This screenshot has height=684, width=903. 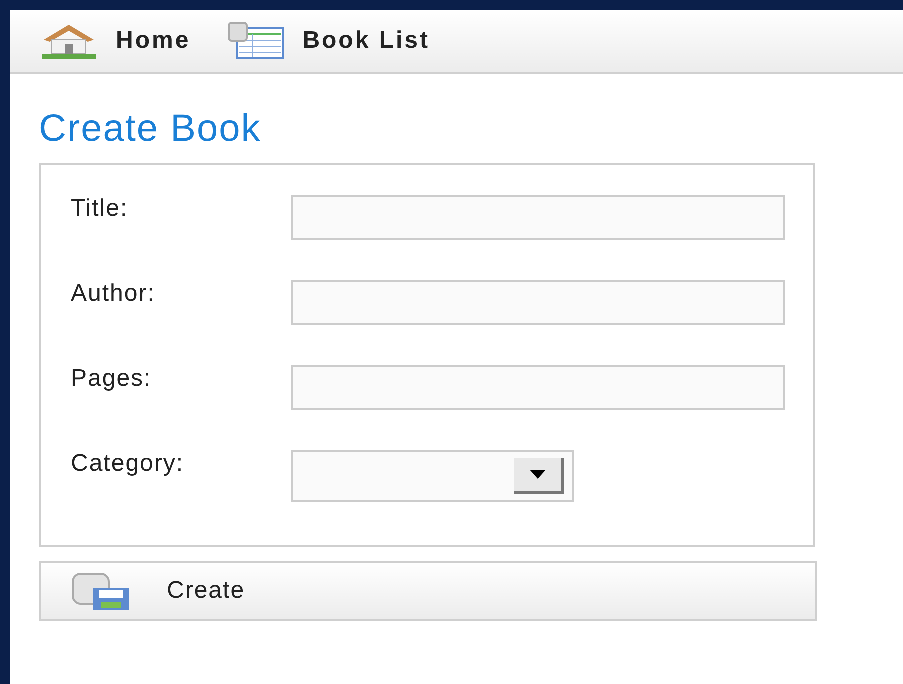 What do you see at coordinates (328, 41) in the screenshot?
I see `nav-link: Book List` at bounding box center [328, 41].